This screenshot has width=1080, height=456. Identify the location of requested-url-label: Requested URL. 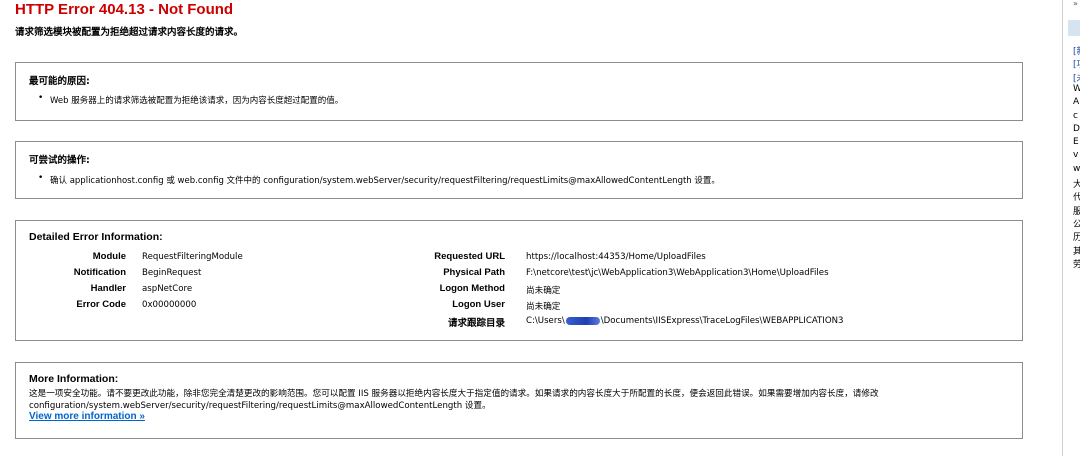
(469, 256).